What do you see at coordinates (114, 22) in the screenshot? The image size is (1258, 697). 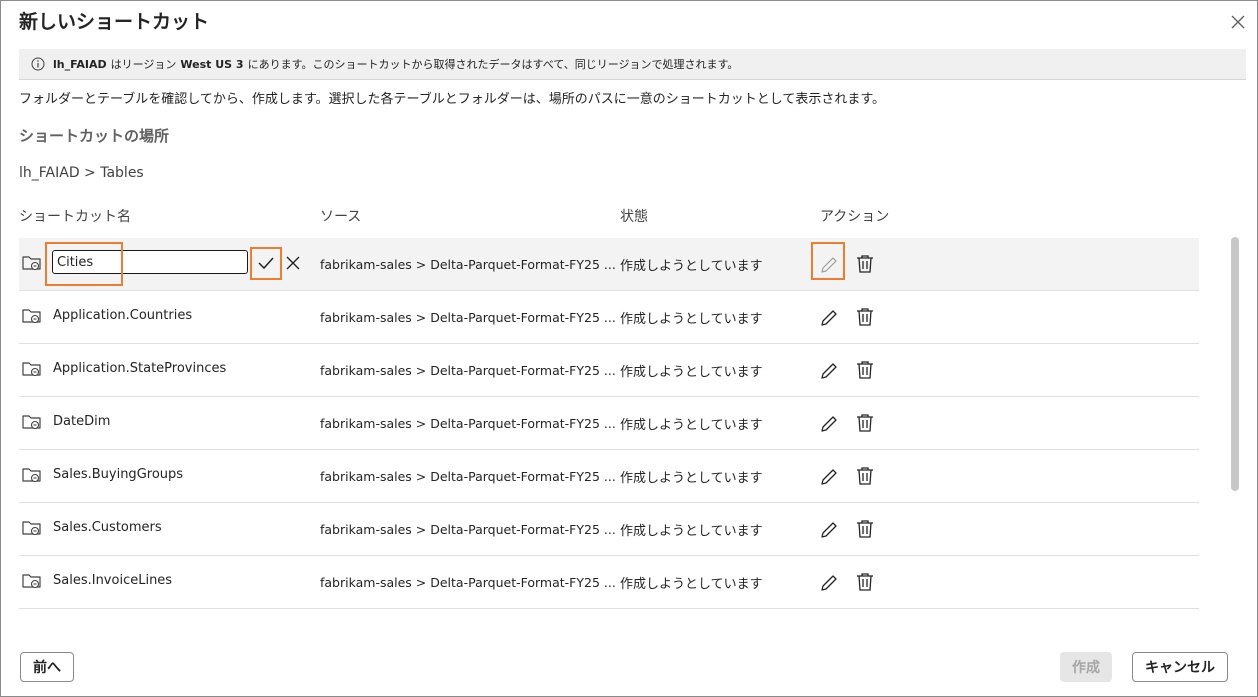 I see `dialog-title: 新しいショートカット` at bounding box center [114, 22].